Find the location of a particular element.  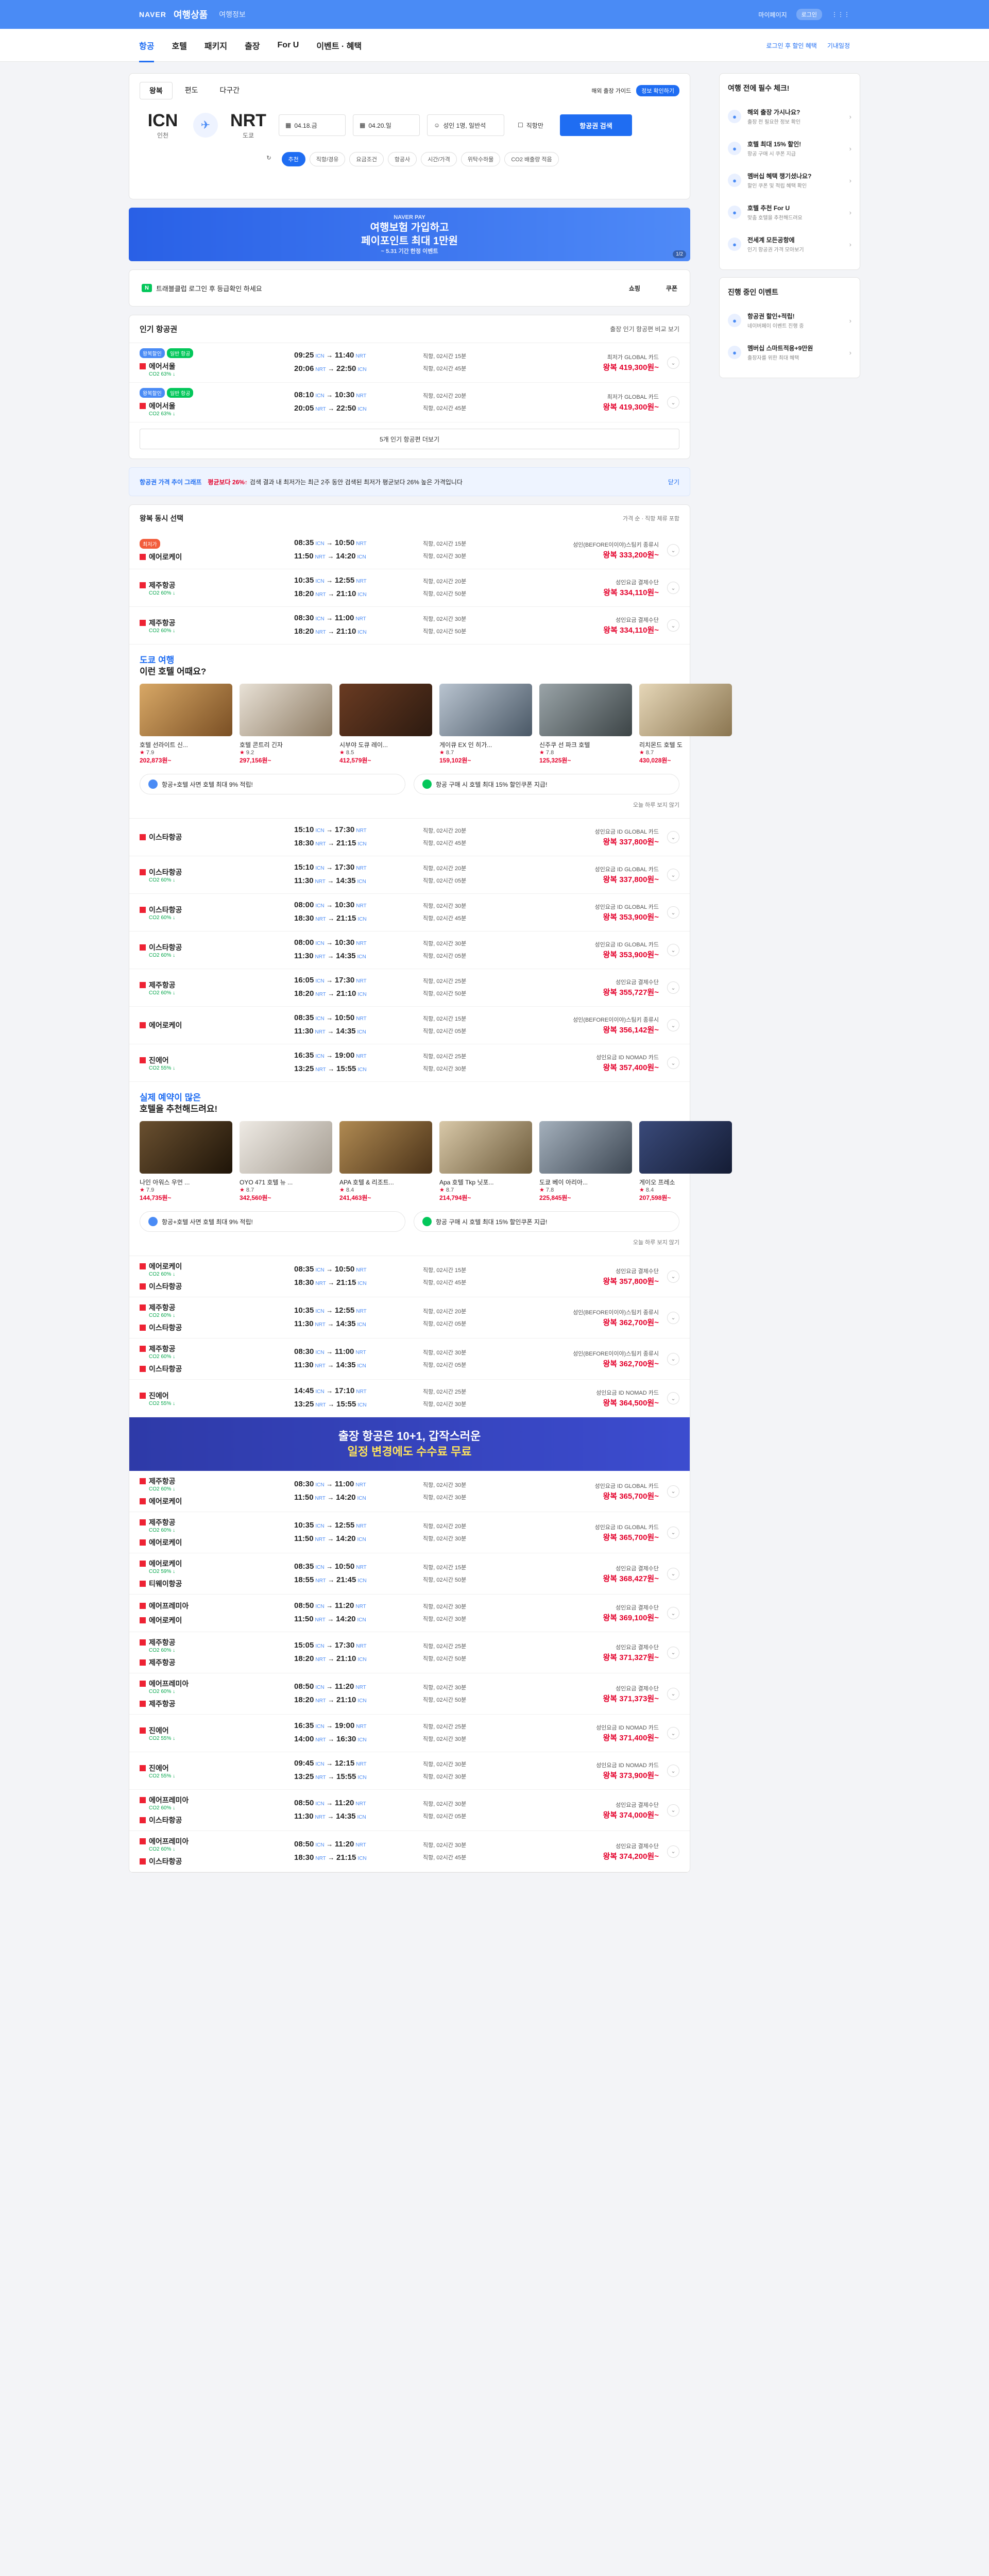

close-notice-button: 닫기 is located at coordinates (673, 482).